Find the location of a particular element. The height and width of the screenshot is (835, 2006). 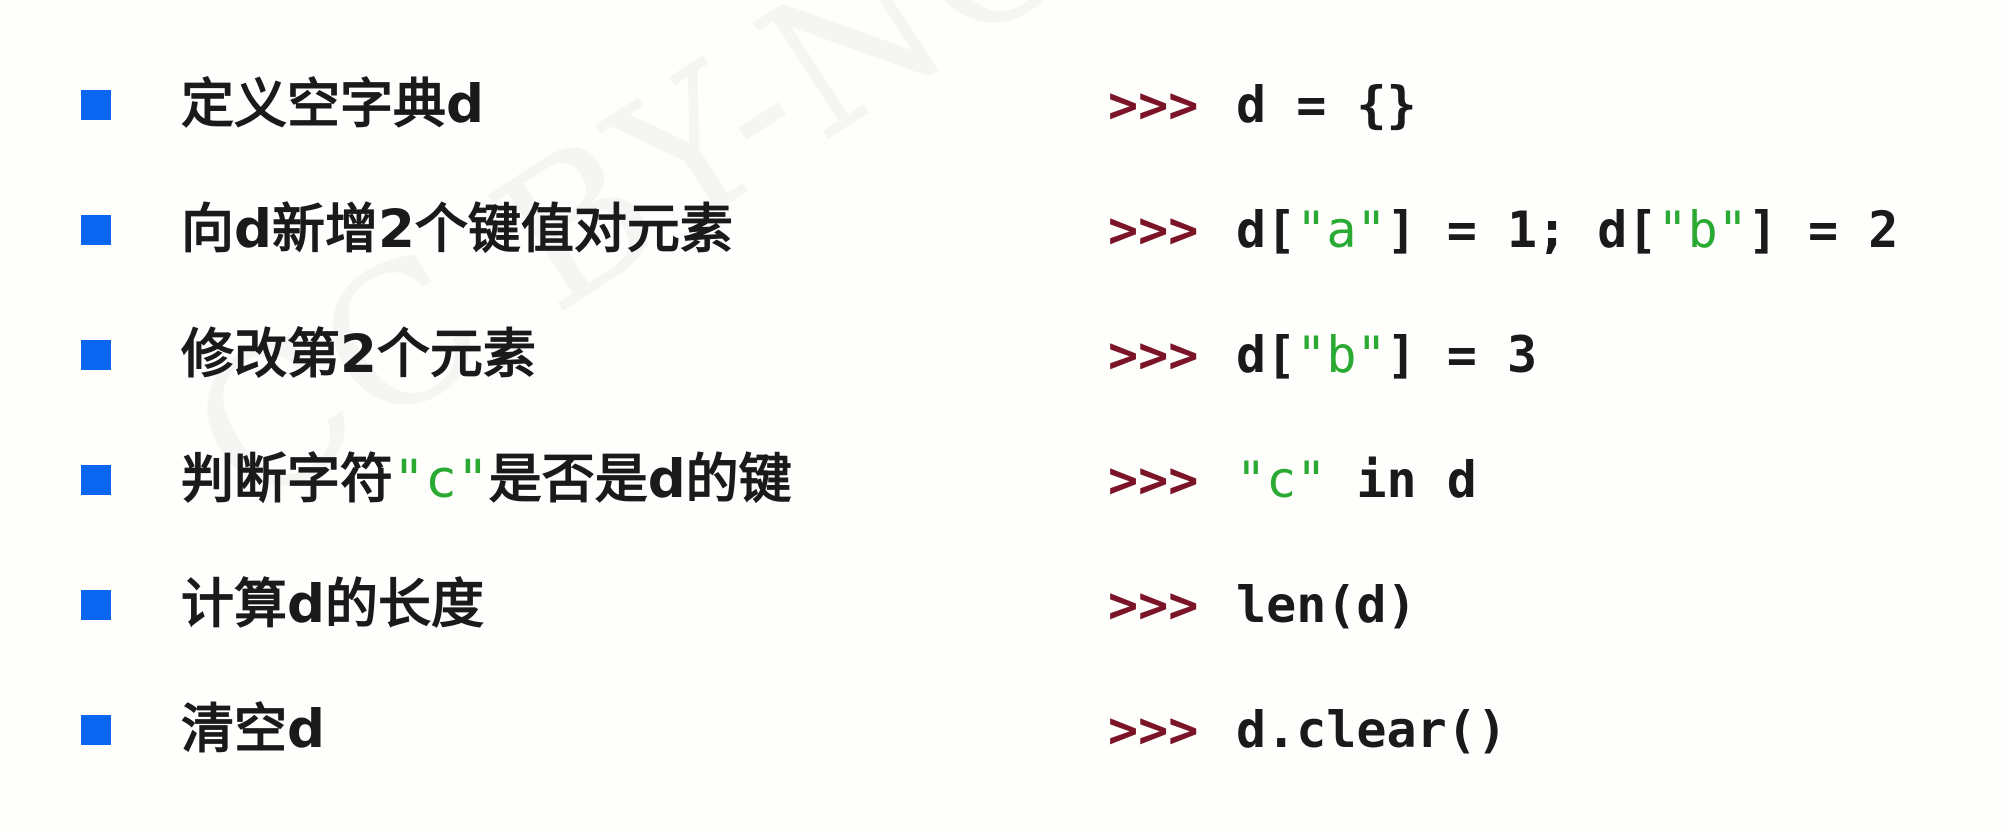

operation-description: 定义空字典d is located at coordinates (332, 105).